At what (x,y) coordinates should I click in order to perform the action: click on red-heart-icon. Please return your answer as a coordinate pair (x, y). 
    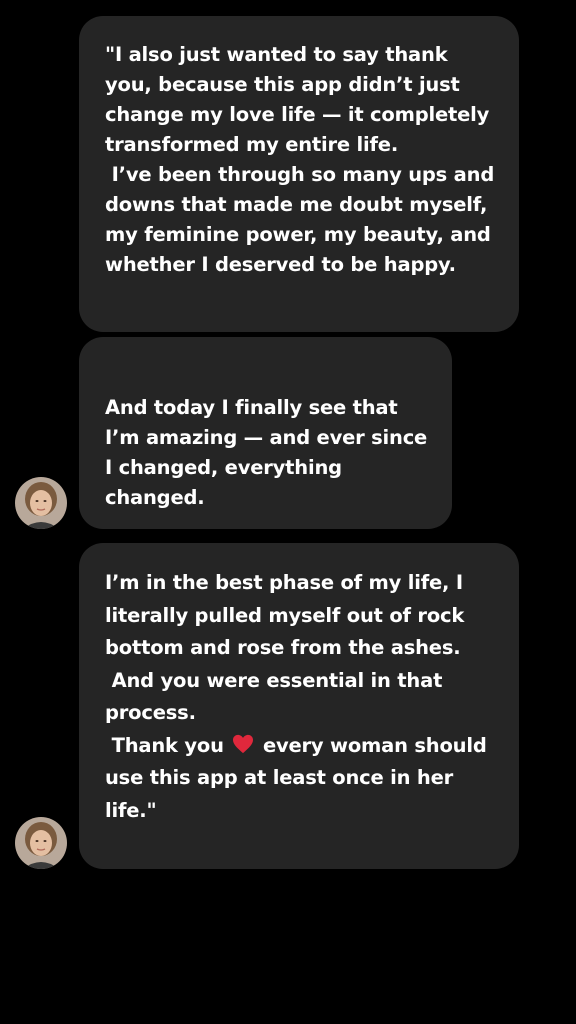
    Looking at the image, I should click on (243, 744).